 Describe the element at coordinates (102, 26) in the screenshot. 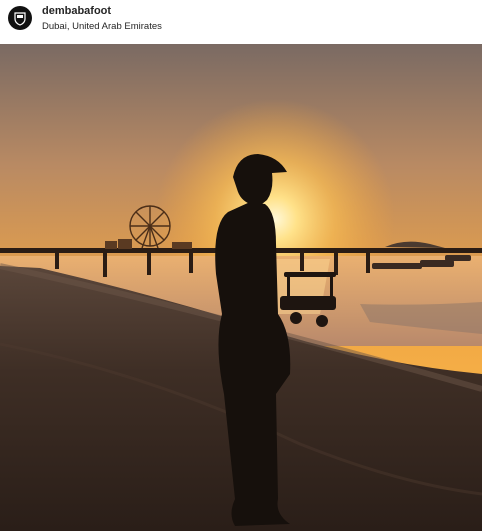

I see `location-link: Dubai, United Arab Emirates` at that location.